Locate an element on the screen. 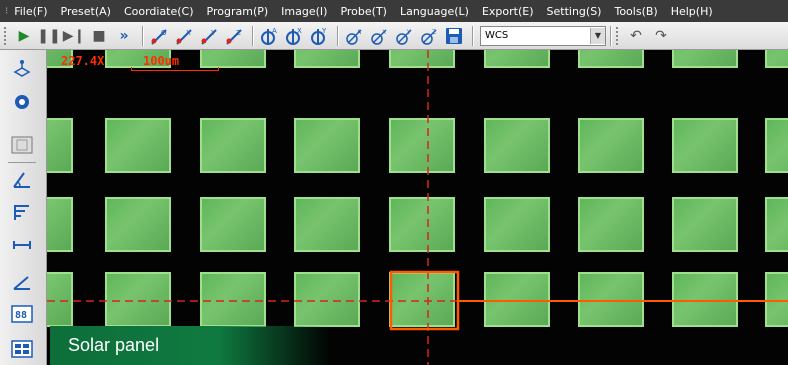 The width and height of the screenshot is (788, 365). redo-icon: ↷ is located at coordinates (661, 36).